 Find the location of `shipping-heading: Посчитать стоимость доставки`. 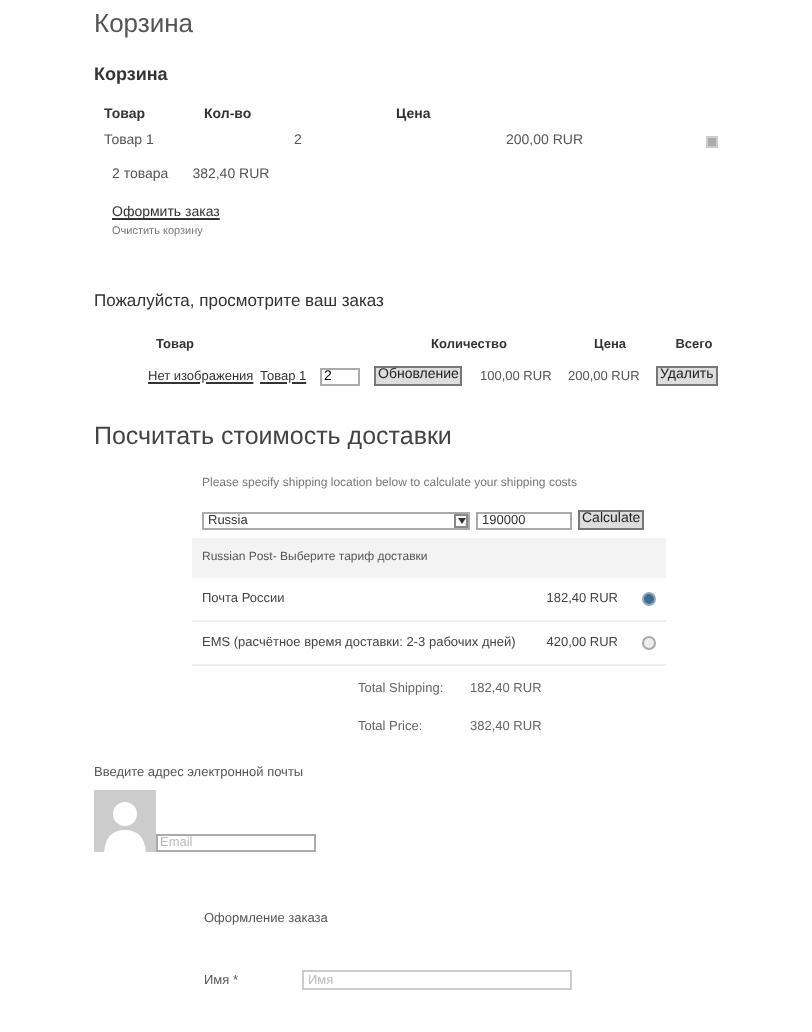

shipping-heading: Посчитать стоимость доставки is located at coordinates (274, 436).